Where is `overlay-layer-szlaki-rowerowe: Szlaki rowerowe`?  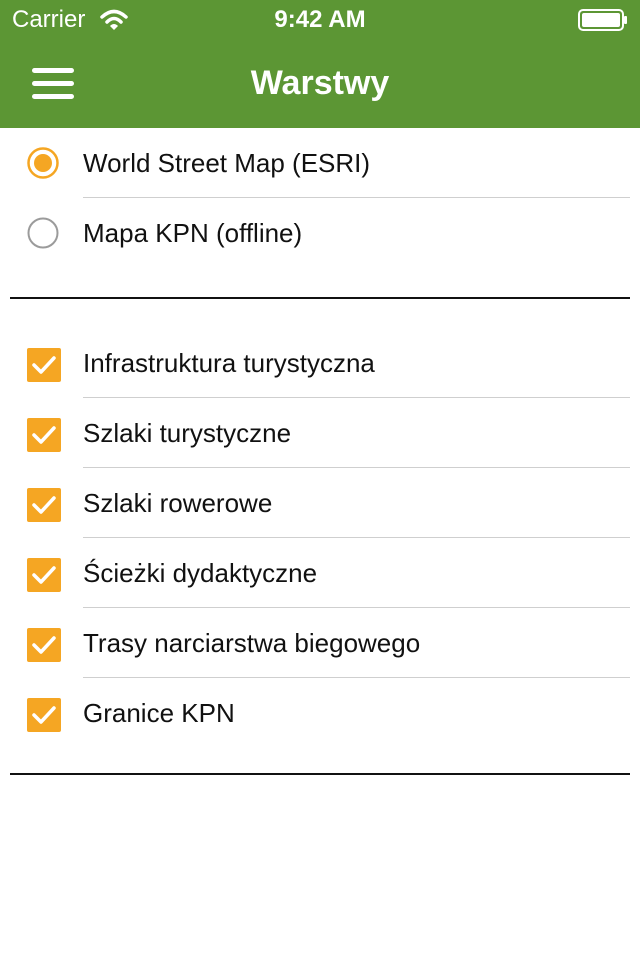 overlay-layer-szlaki-rowerowe: Szlaki rowerowe is located at coordinates (320, 503).